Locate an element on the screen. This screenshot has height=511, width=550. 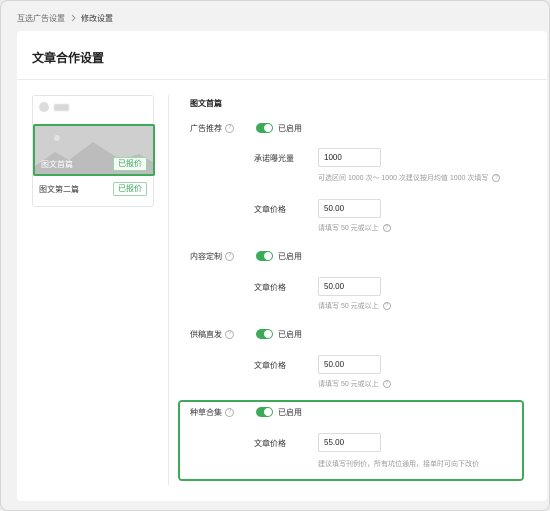
custom-content-price-hint-text: 请填写 50 元或以上 is located at coordinates (348, 306).